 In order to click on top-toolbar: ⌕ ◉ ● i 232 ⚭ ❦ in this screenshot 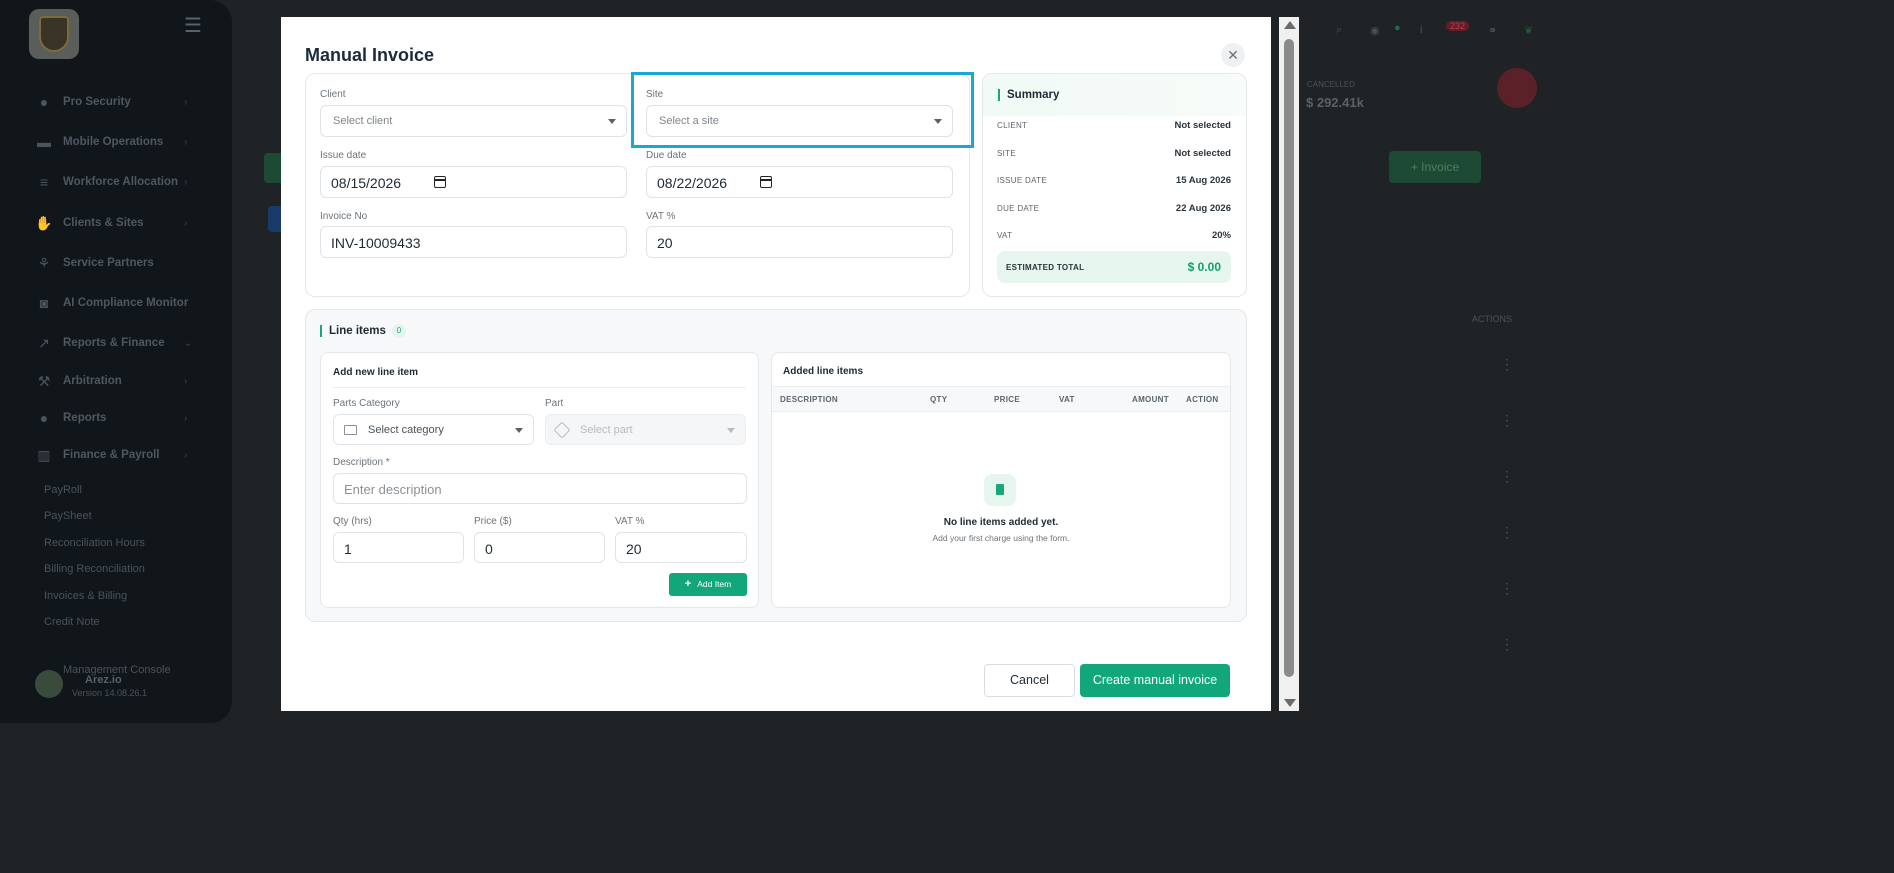, I will do `click(1434, 32)`.